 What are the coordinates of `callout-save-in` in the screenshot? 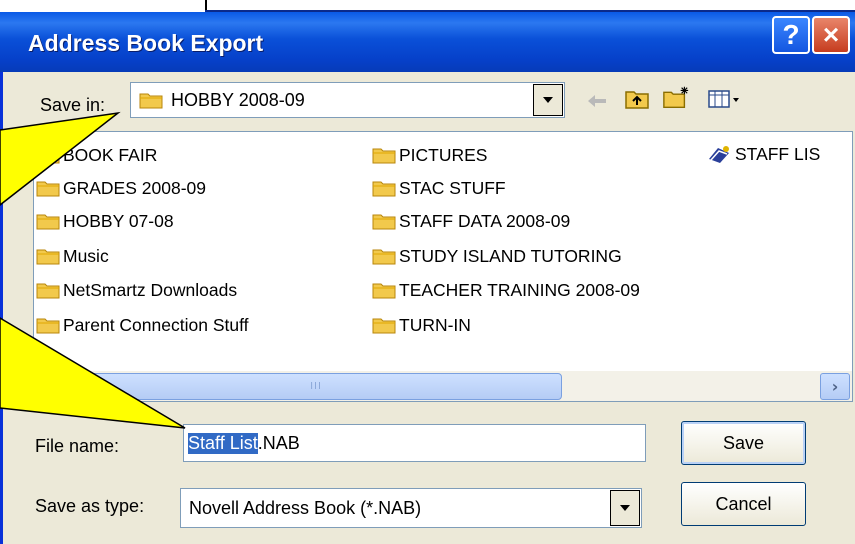 It's located at (60, 158).